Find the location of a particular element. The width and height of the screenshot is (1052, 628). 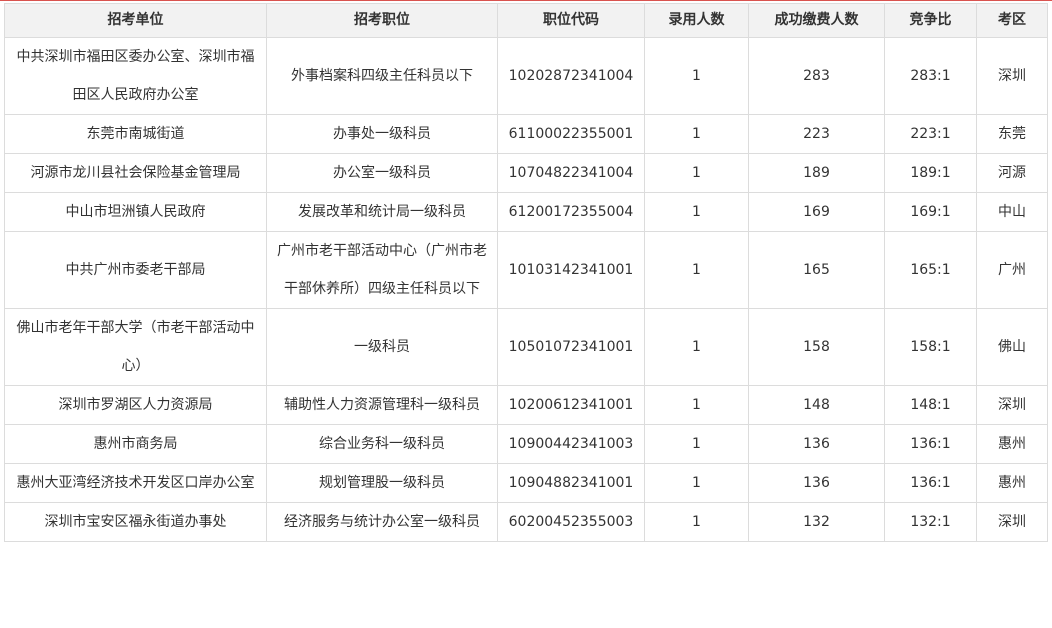

cell-competition-ratio: 169:1 is located at coordinates (930, 212).